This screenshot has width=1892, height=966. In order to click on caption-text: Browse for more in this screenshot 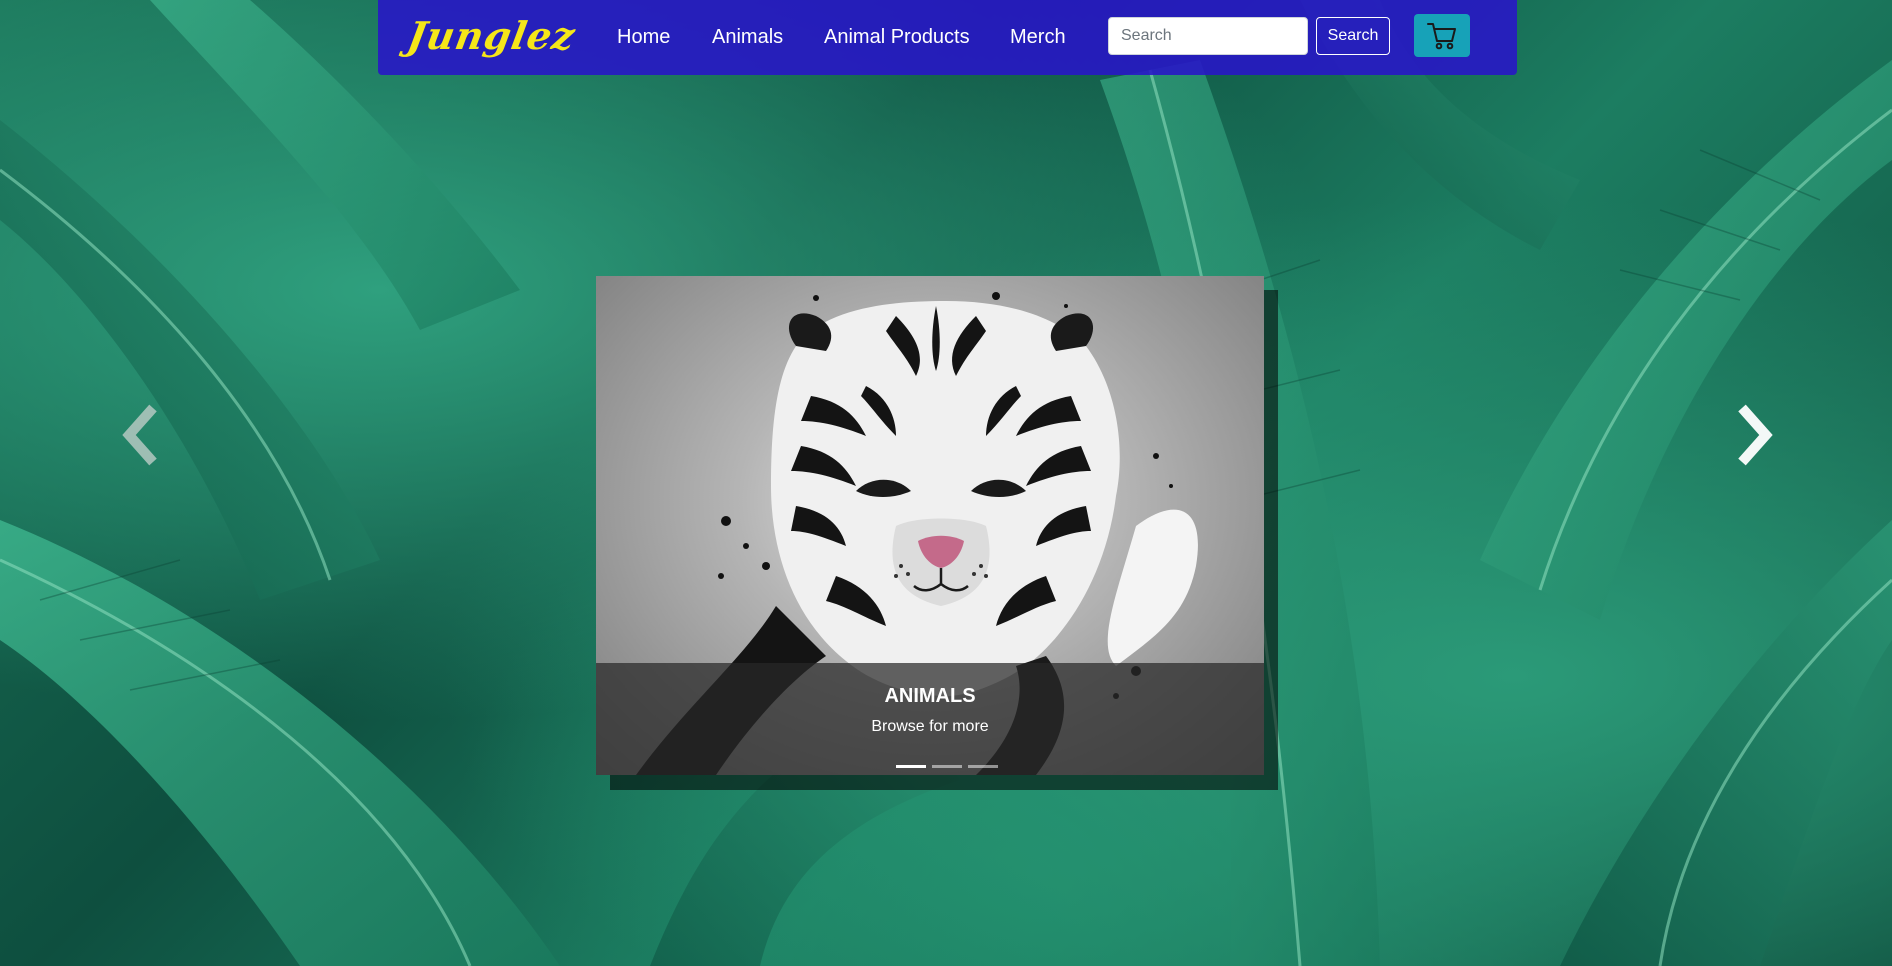, I will do `click(930, 726)`.